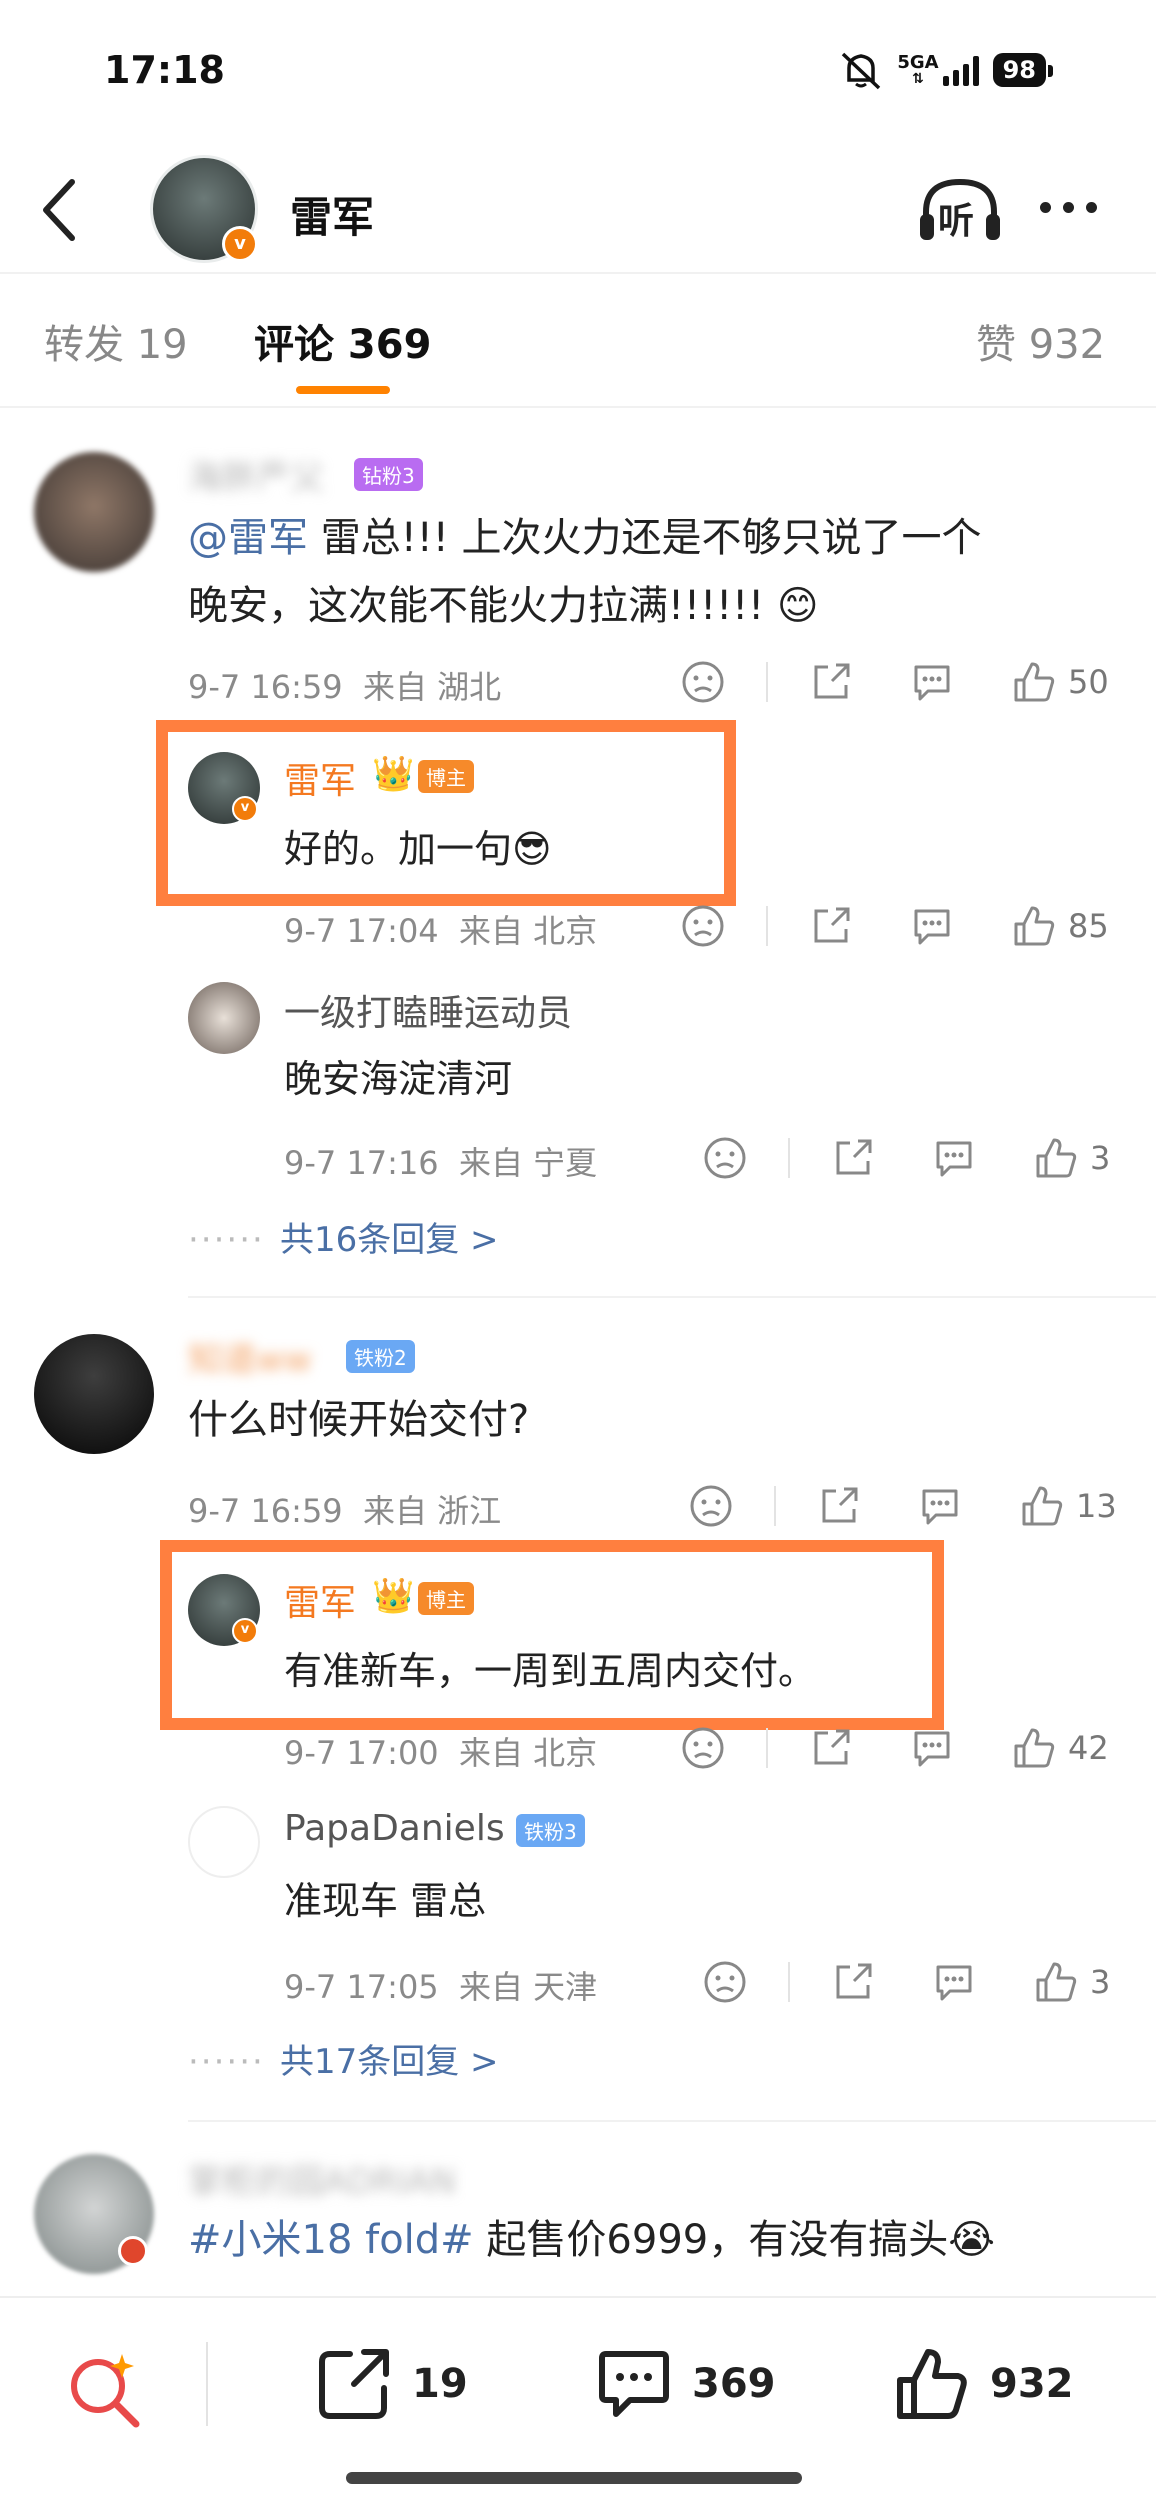  I want to click on reply-text: 好的。加一句😎, so click(418, 849).